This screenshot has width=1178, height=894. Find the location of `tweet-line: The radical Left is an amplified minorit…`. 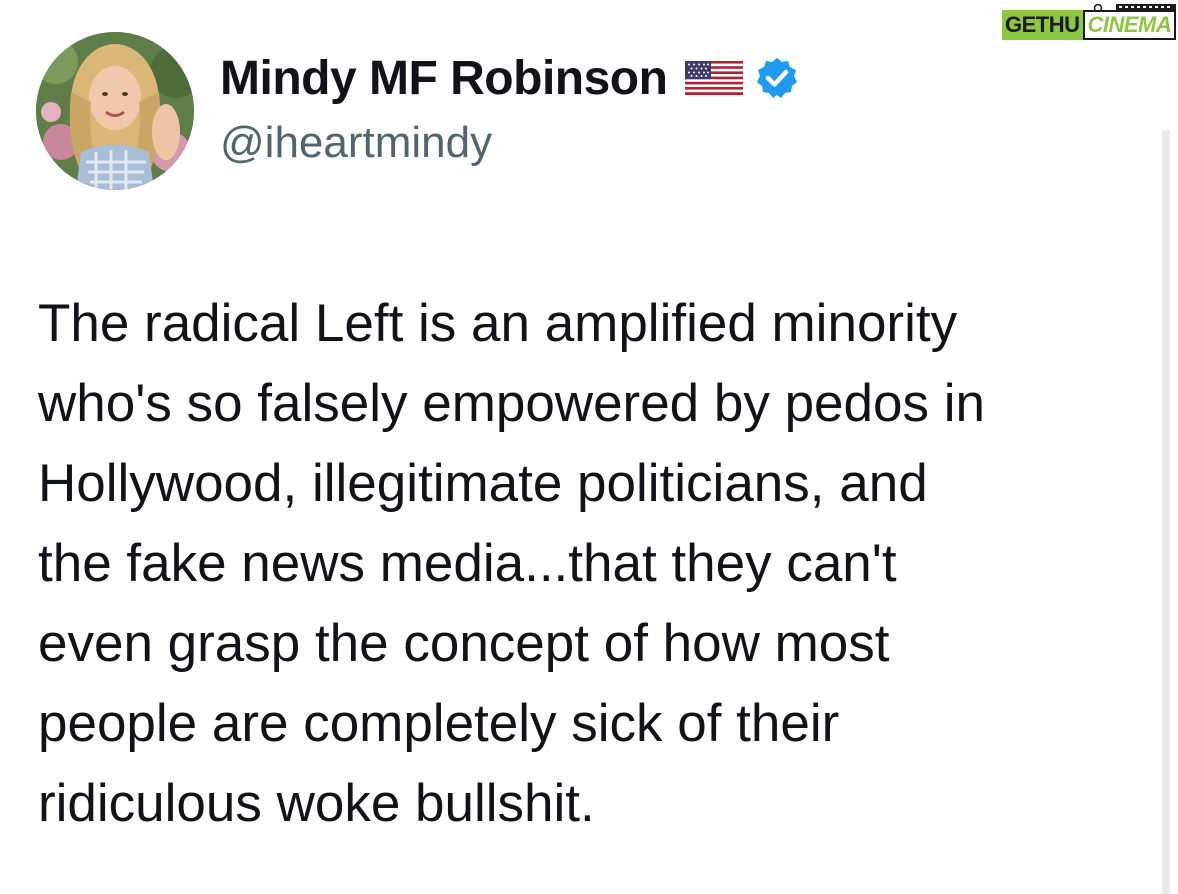

tweet-line: The radical Left is an amplified minorit… is located at coordinates (498, 323).